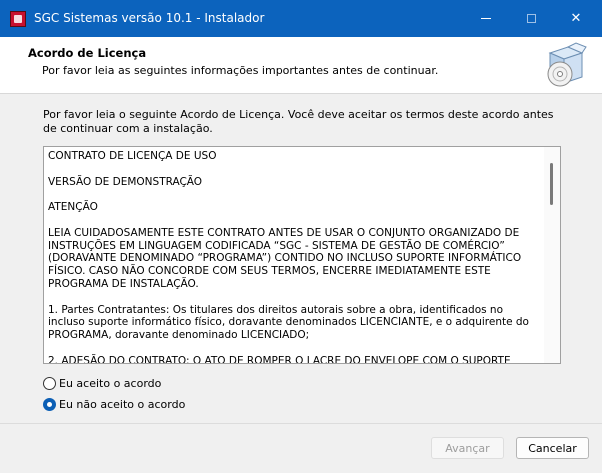  Describe the element at coordinates (551, 184) in the screenshot. I see `scrollbar-thumb` at that location.